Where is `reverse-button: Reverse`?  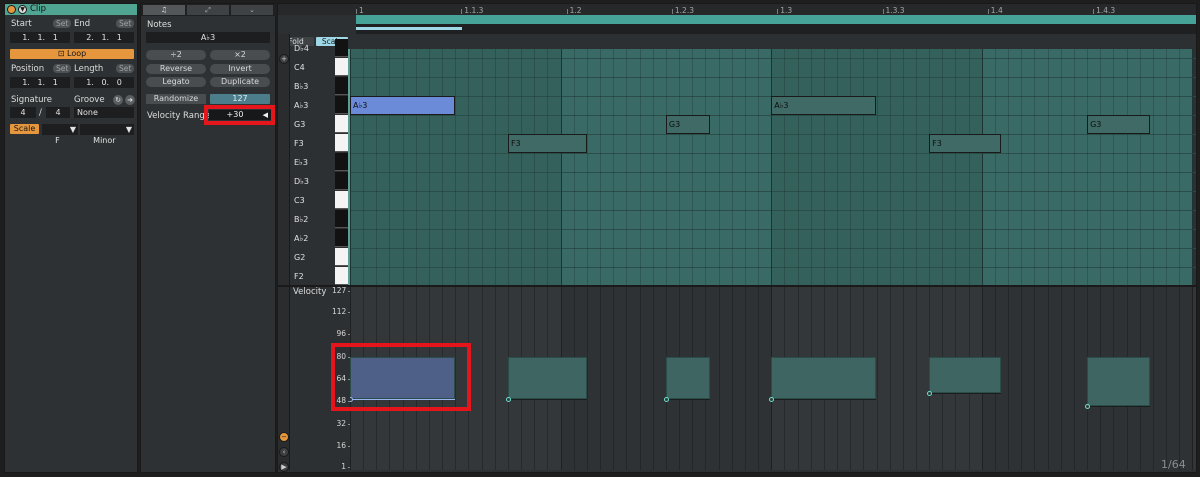 reverse-button: Reverse is located at coordinates (176, 69).